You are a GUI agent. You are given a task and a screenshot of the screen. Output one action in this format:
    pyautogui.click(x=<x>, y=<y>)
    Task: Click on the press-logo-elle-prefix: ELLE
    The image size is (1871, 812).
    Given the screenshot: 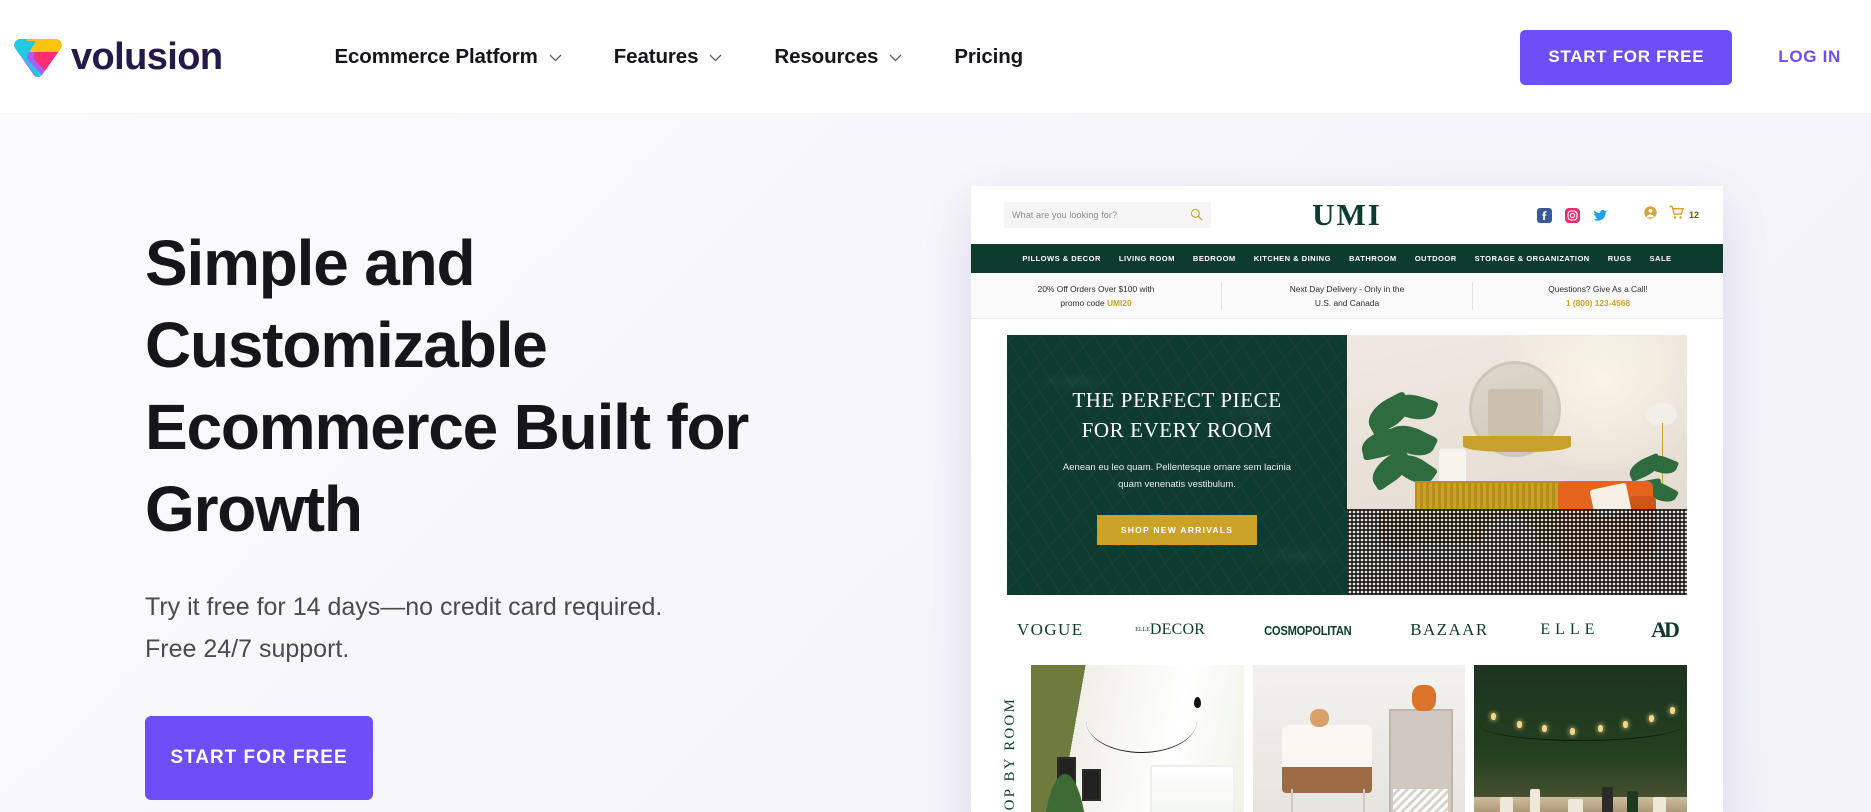 What is the action you would take?
    pyautogui.click(x=1142, y=630)
    